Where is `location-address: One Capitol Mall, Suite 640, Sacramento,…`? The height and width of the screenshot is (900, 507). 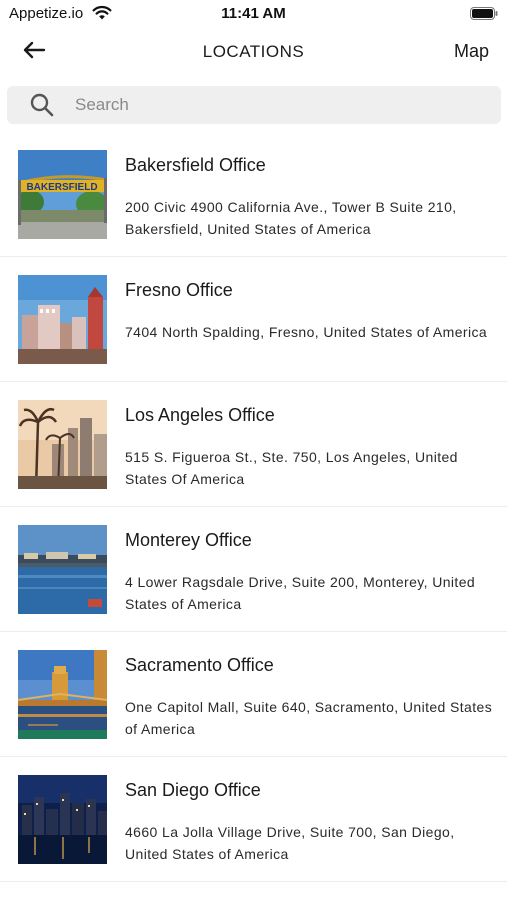
location-address: One Capitol Mall, Suite 640, Sacramento,… is located at coordinates (309, 718).